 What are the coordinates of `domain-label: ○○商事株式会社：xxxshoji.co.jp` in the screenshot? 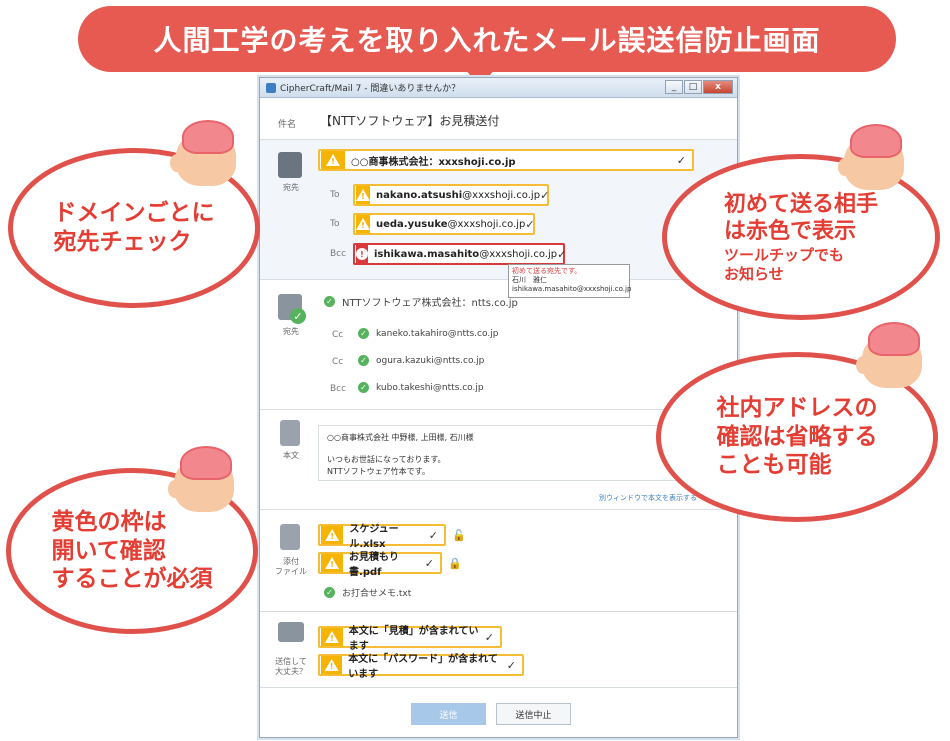 It's located at (433, 162).